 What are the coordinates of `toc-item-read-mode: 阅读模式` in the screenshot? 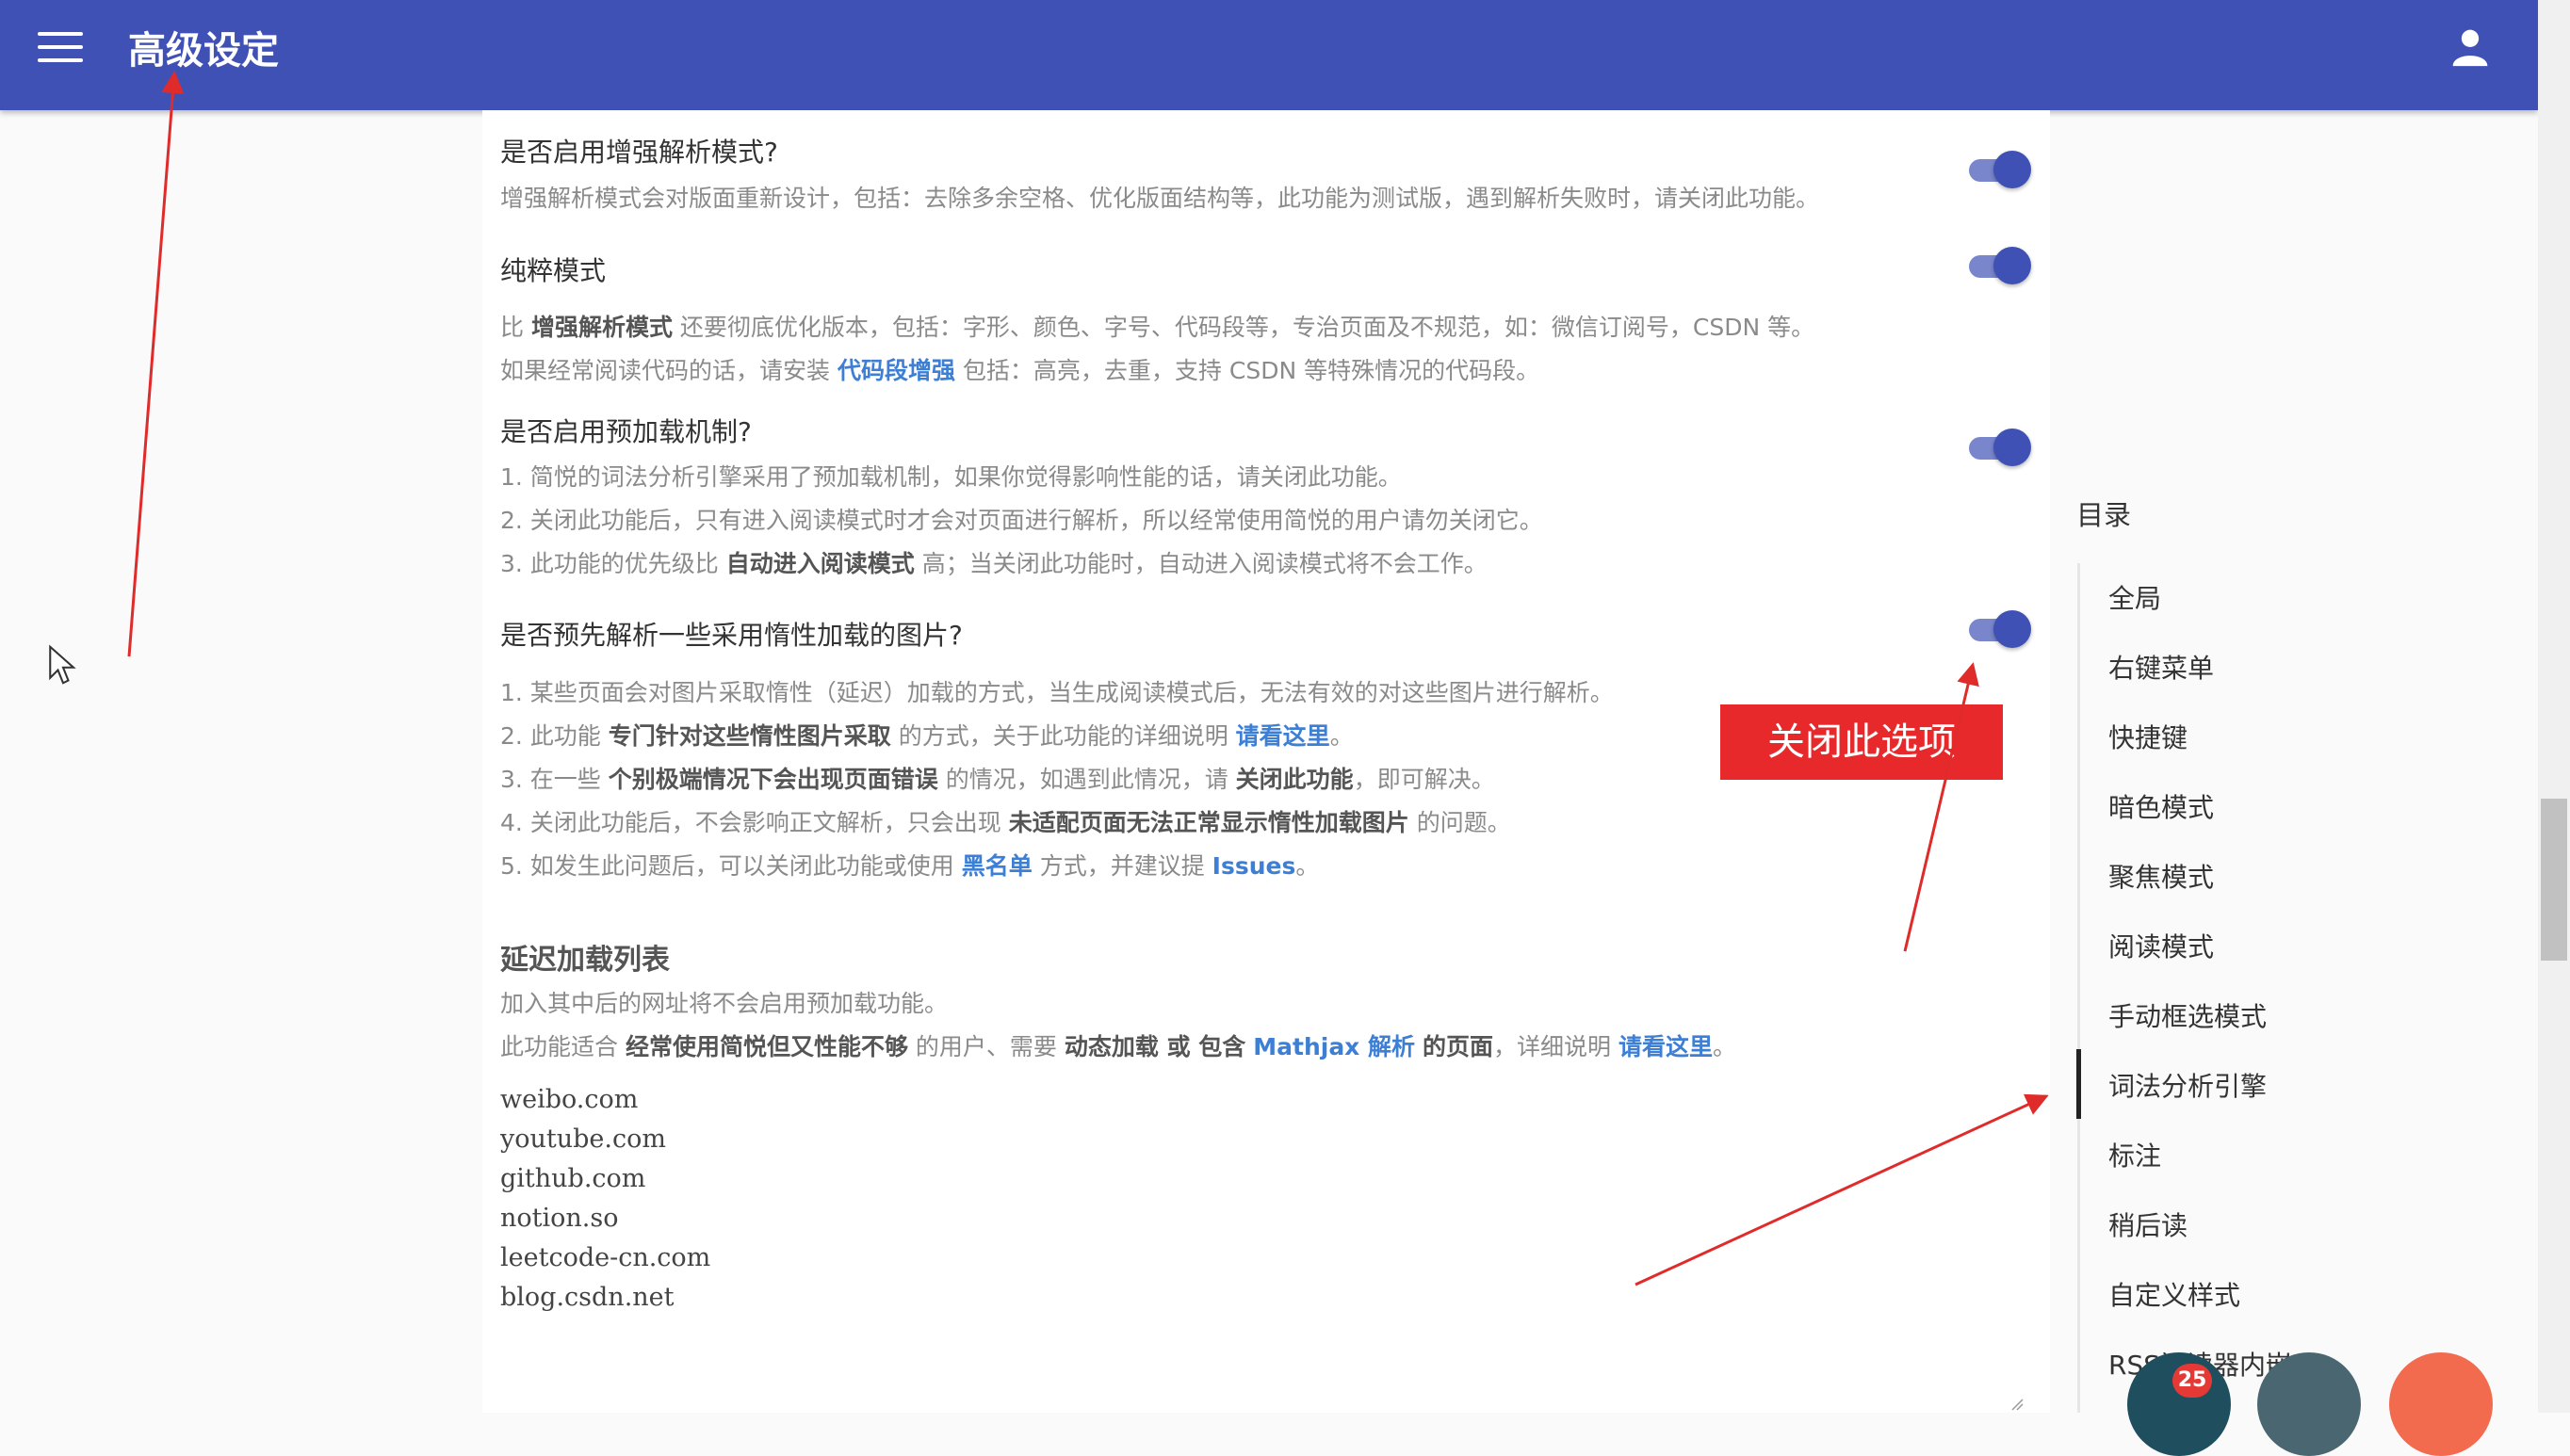 It's located at (2161, 945).